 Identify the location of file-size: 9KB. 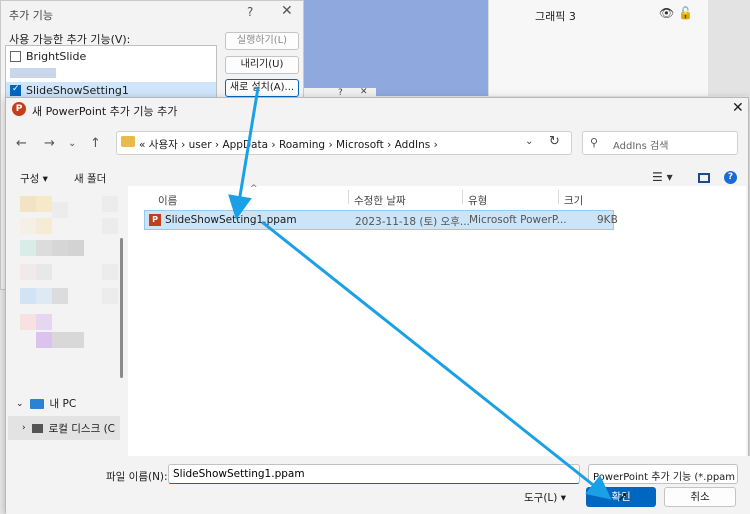
(607, 220).